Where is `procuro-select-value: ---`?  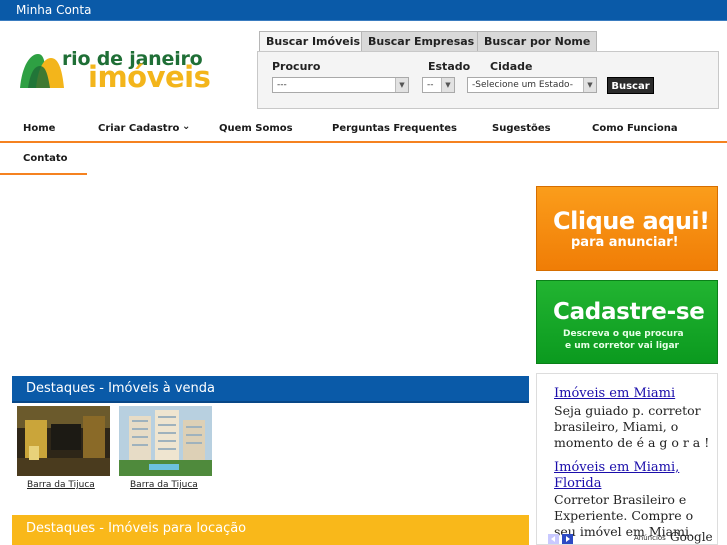 procuro-select-value: --- is located at coordinates (282, 85).